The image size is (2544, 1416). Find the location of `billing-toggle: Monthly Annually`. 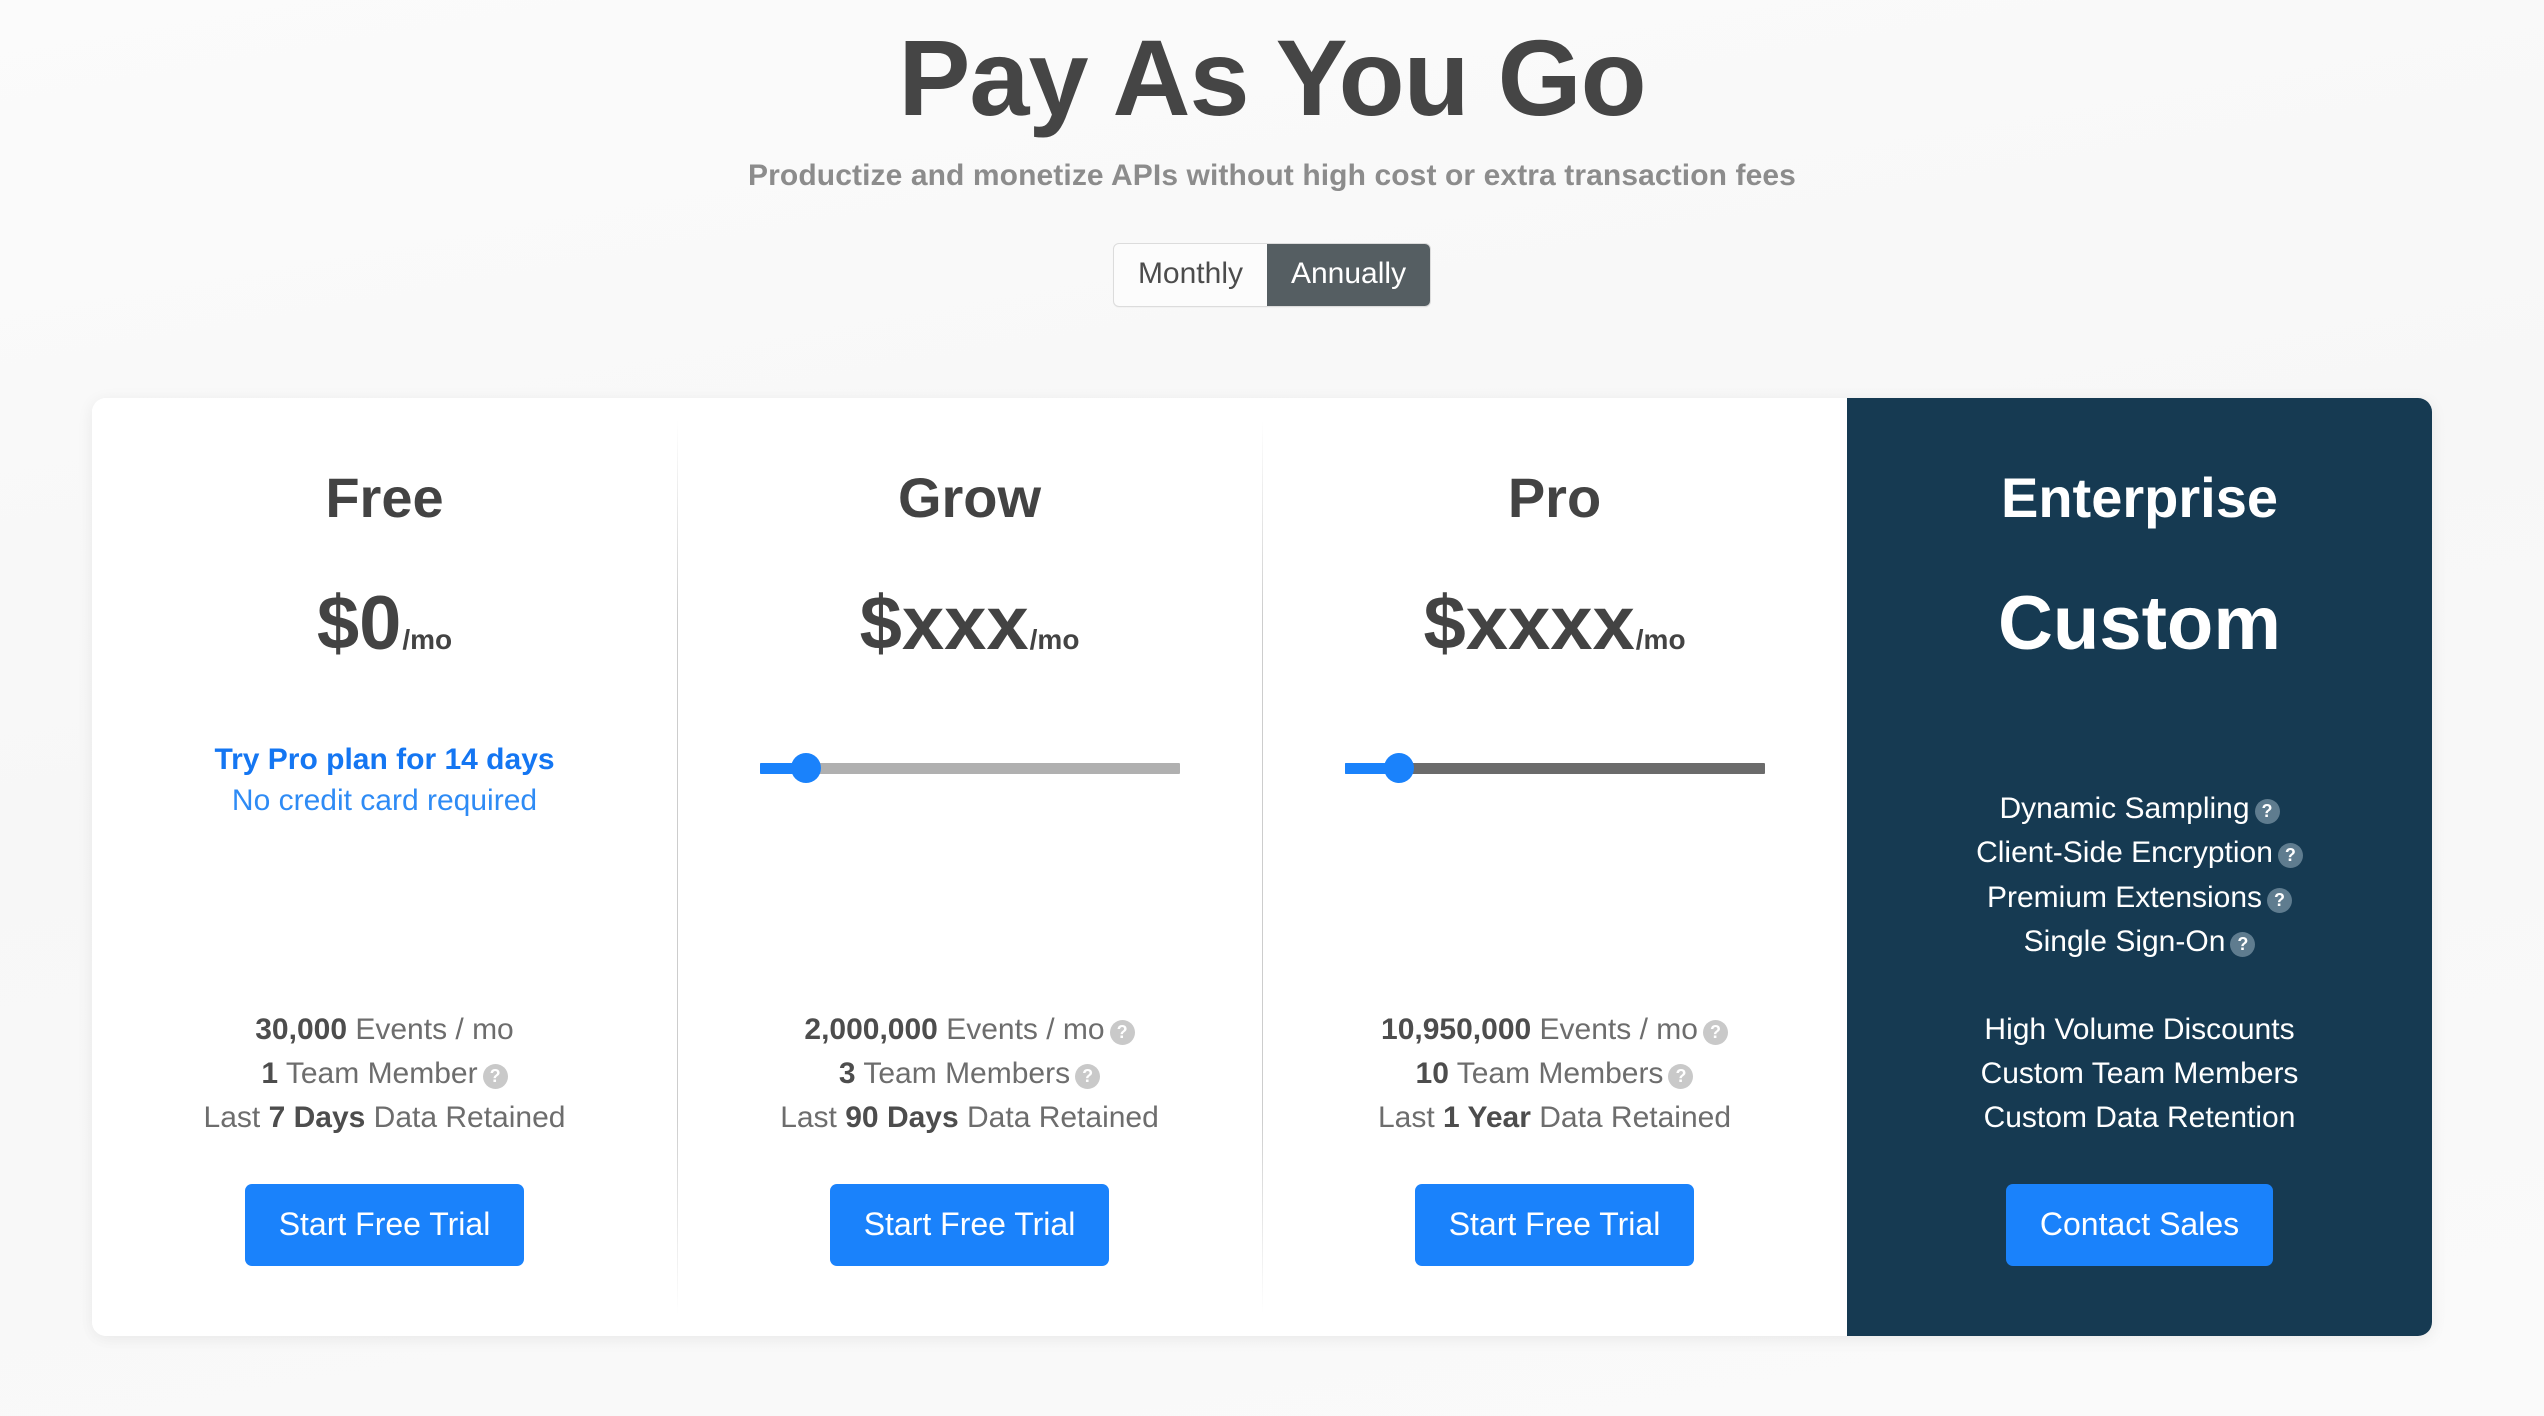

billing-toggle: Monthly Annually is located at coordinates (1272, 274).